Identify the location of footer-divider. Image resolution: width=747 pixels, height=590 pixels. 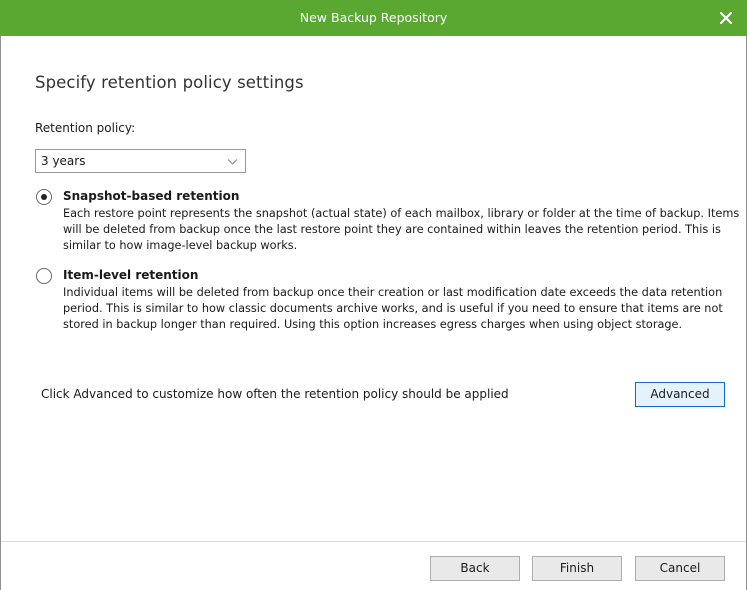
(373, 541).